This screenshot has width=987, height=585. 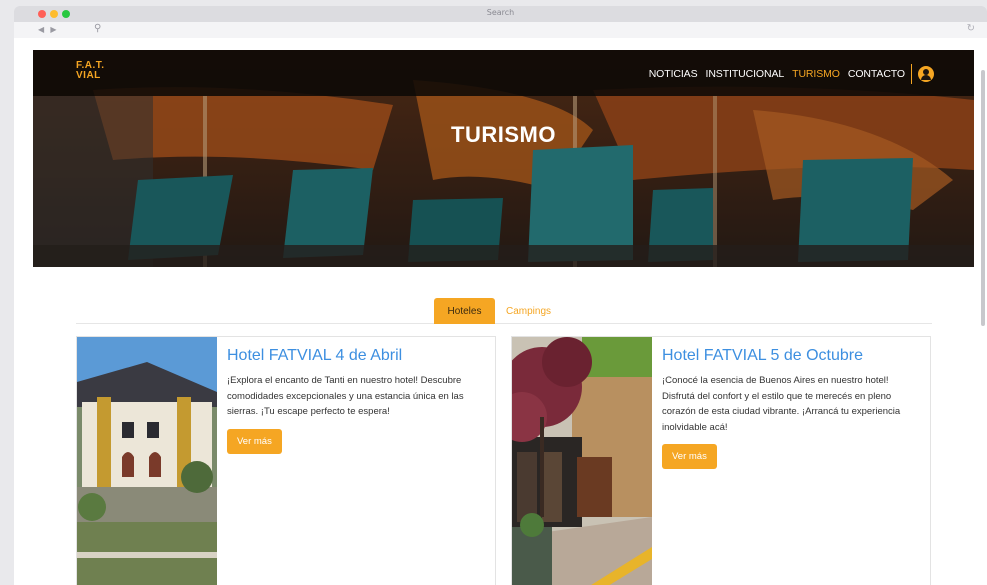 I want to click on reload-icon: ↻, so click(x=971, y=28).